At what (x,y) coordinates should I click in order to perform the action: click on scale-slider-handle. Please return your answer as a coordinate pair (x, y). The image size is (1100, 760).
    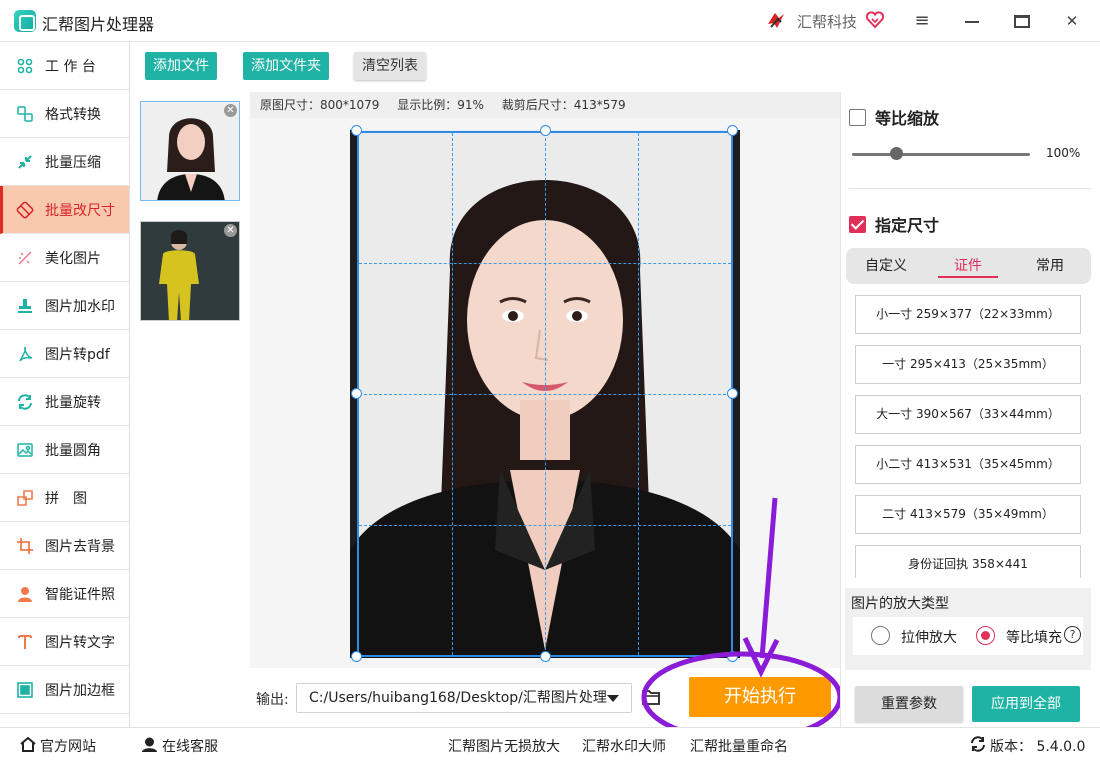
    Looking at the image, I should click on (896, 153).